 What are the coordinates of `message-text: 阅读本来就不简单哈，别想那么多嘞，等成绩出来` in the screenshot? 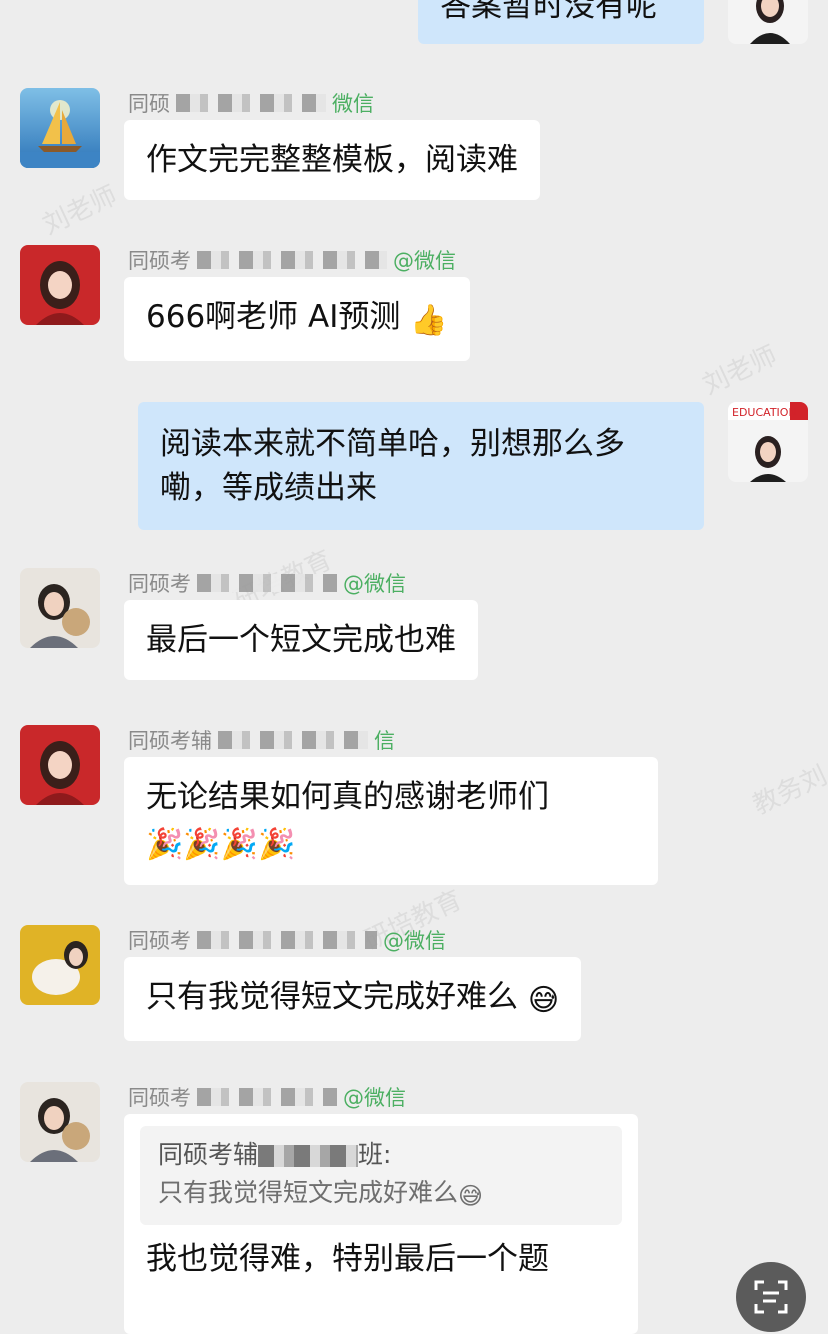 It's located at (392, 466).